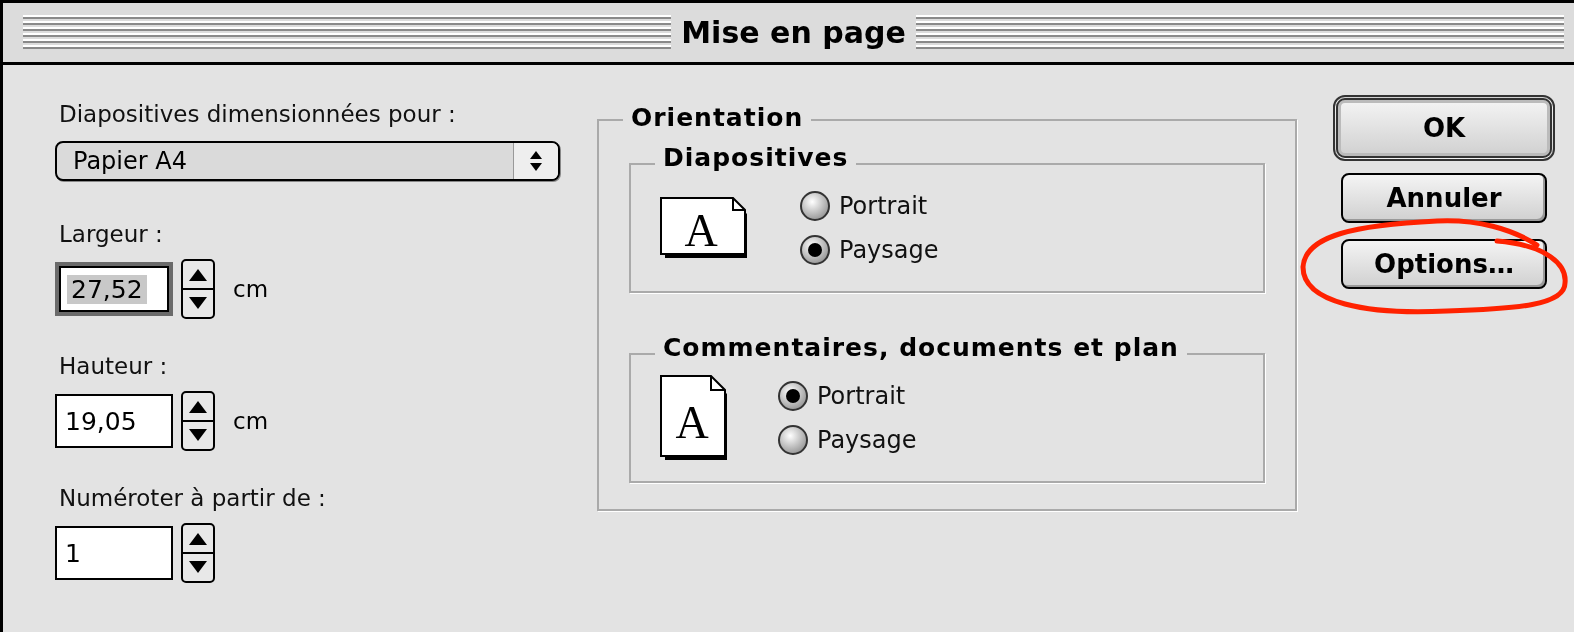  Describe the element at coordinates (536, 161) in the screenshot. I see `updown-arrows-icon` at that location.